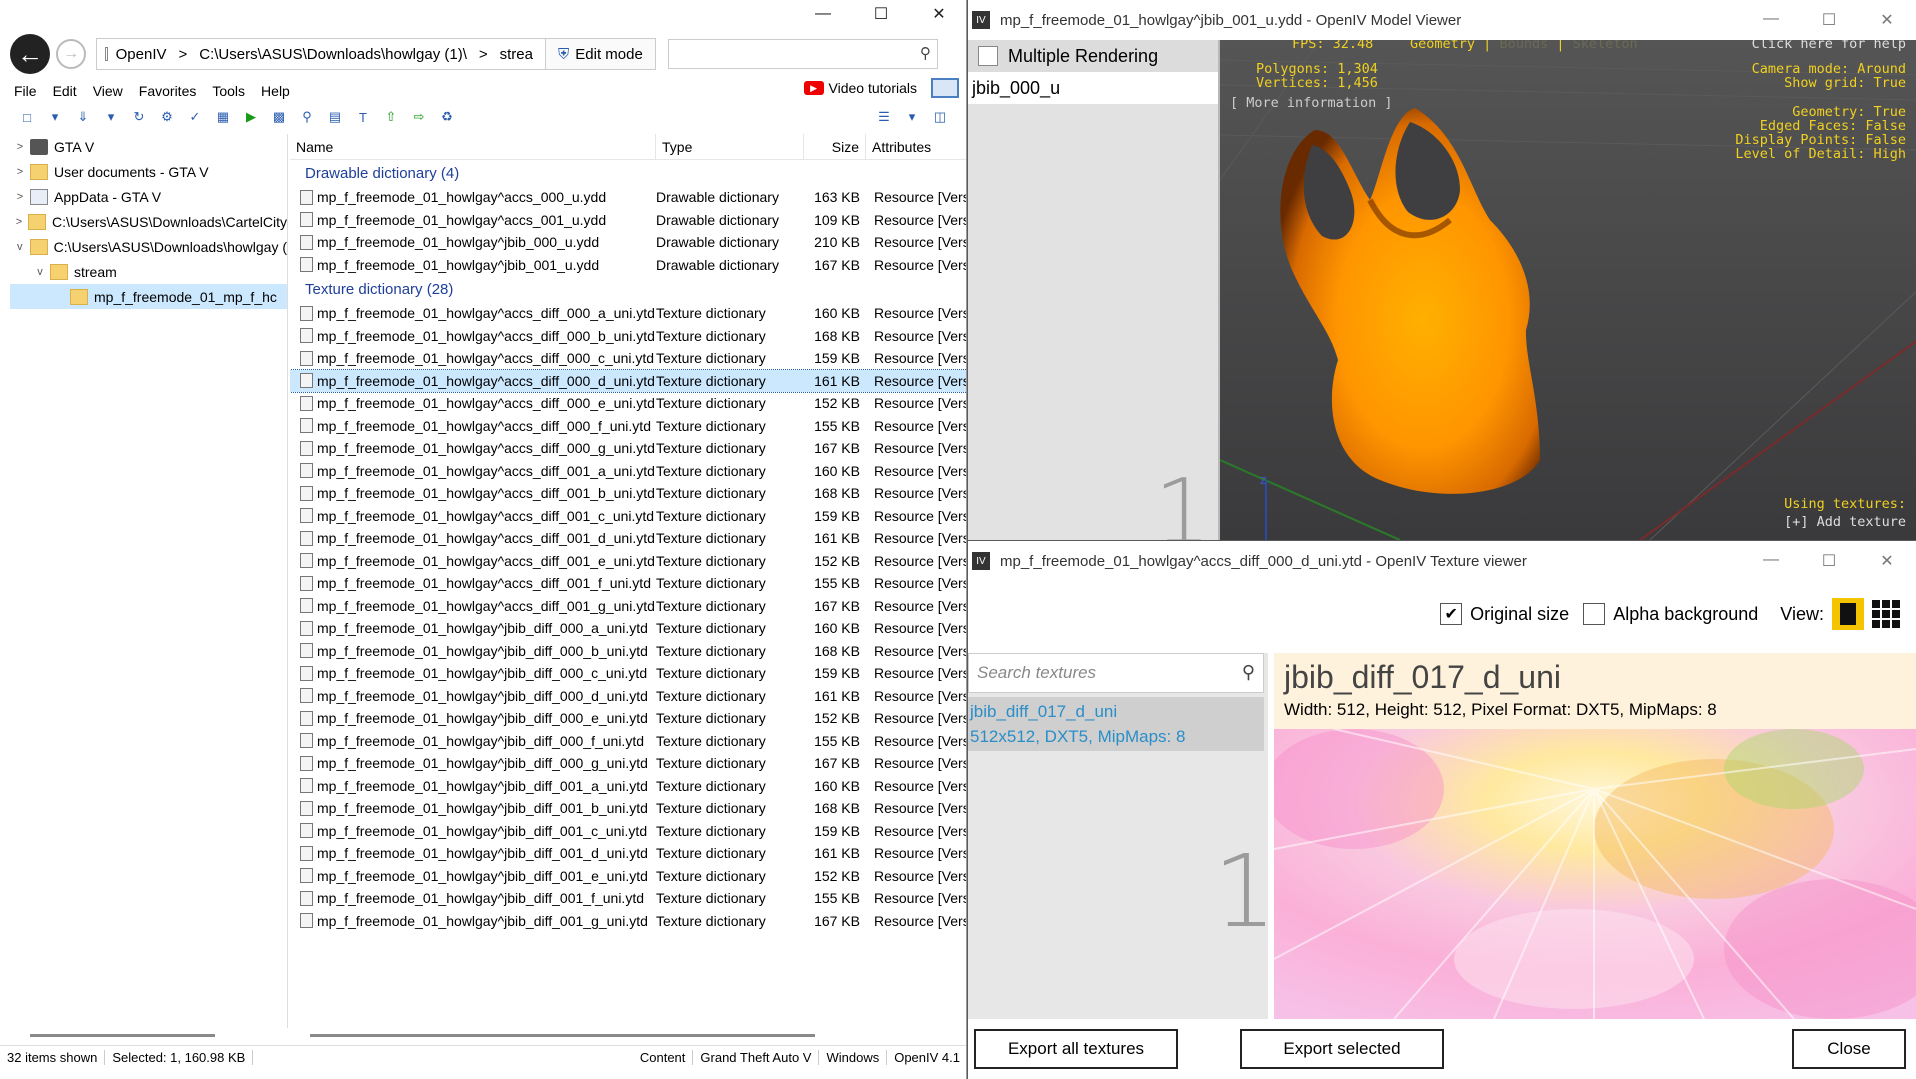 This screenshot has height=1079, width=1916. Describe the element at coordinates (1342, 1049) in the screenshot. I see `export-selected-button: Export selected` at that location.